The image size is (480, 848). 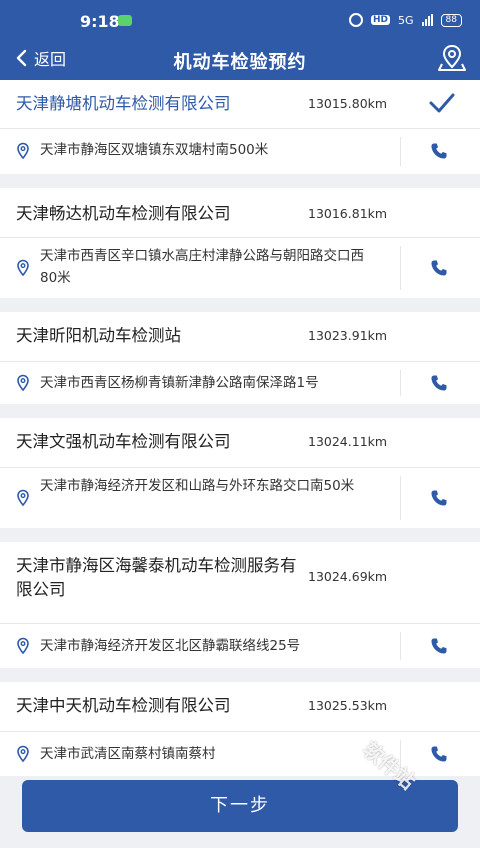 I want to click on station-name: 天津畅达机动车检测有限公司, so click(x=123, y=213).